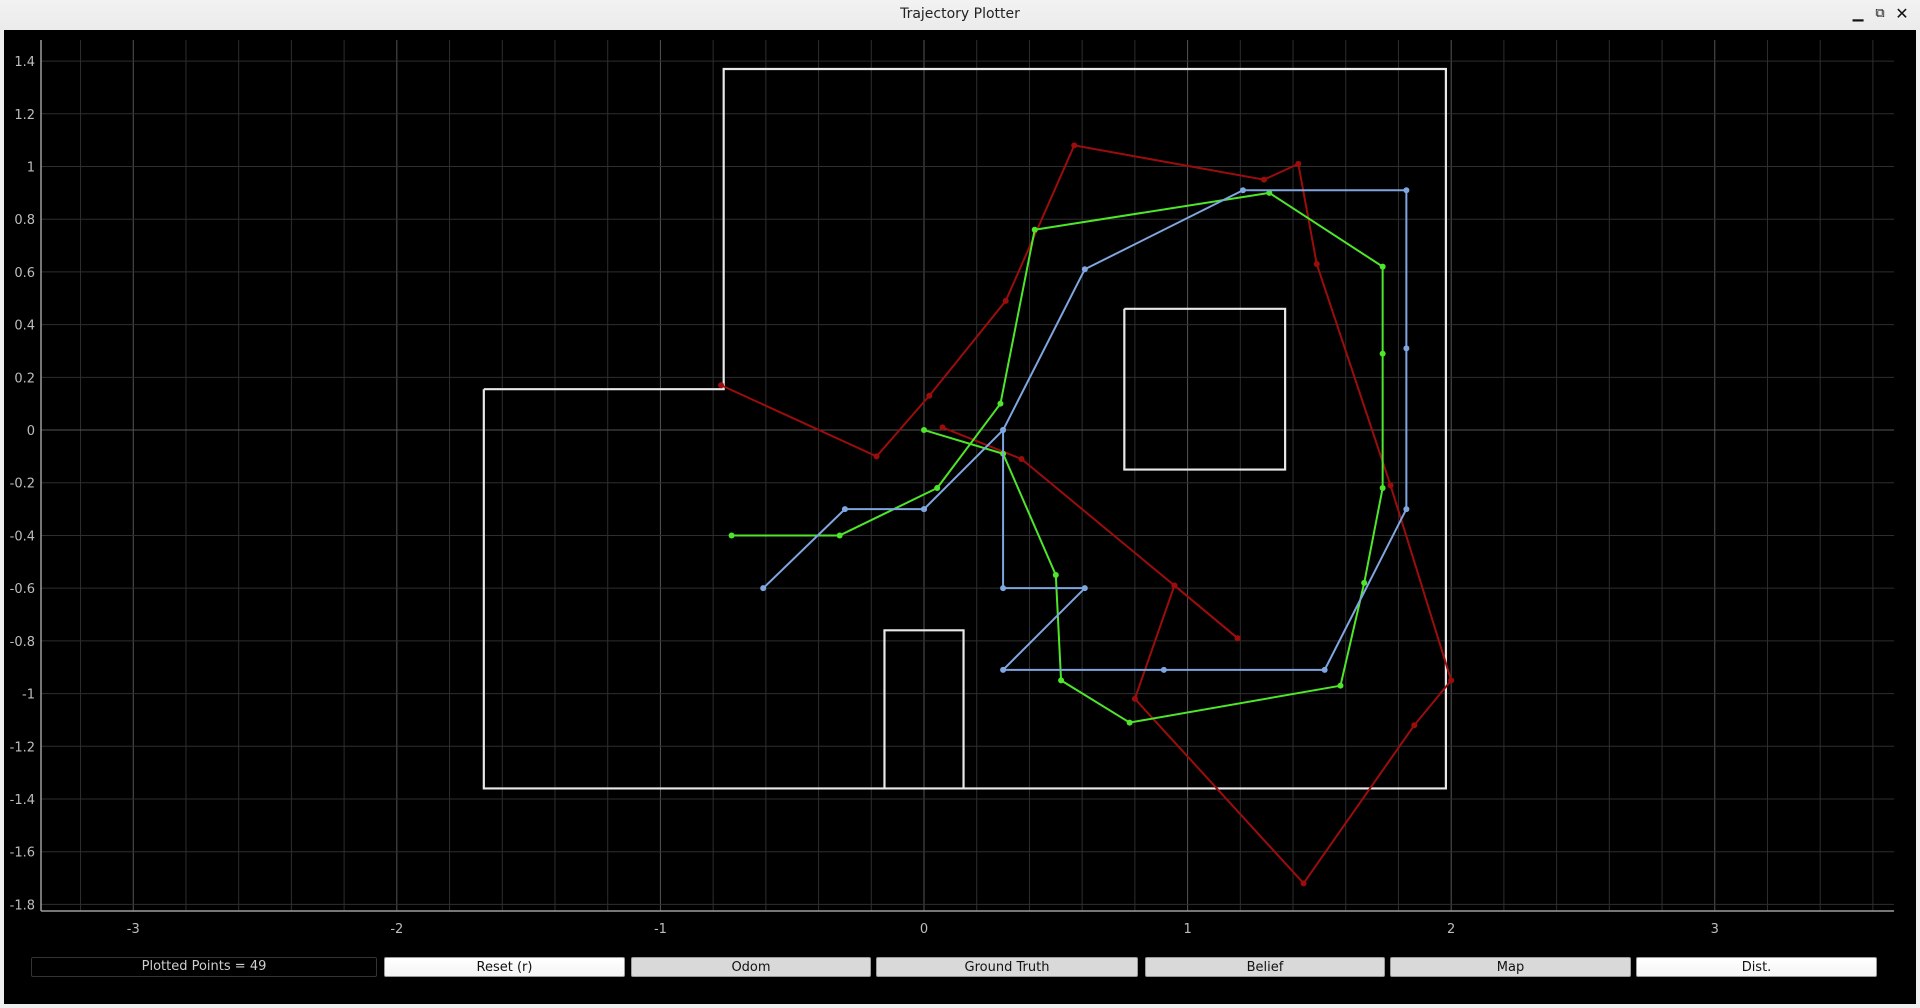 Image resolution: width=1920 pixels, height=1008 pixels. I want to click on y-tick-label: -0.4, so click(22, 536).